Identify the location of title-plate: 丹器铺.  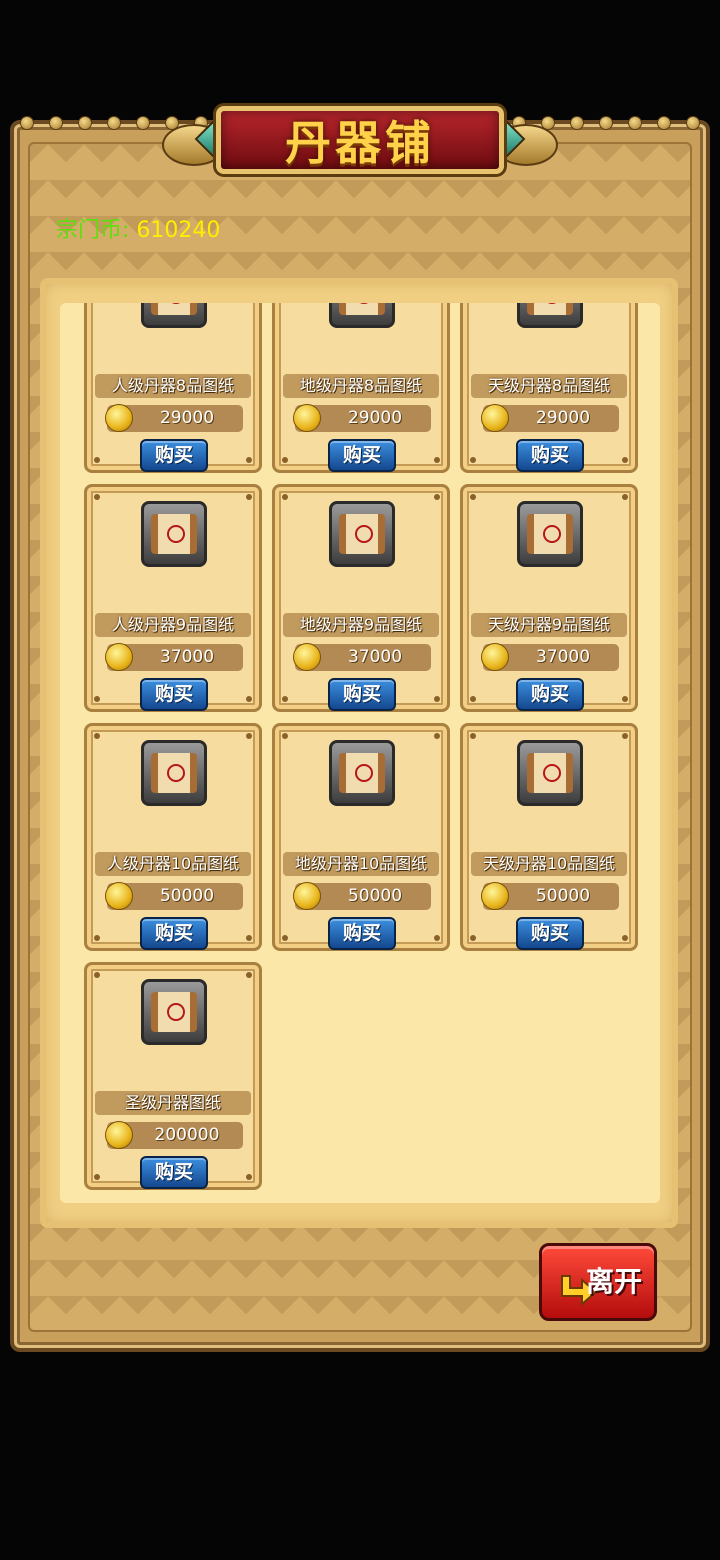
(360, 140).